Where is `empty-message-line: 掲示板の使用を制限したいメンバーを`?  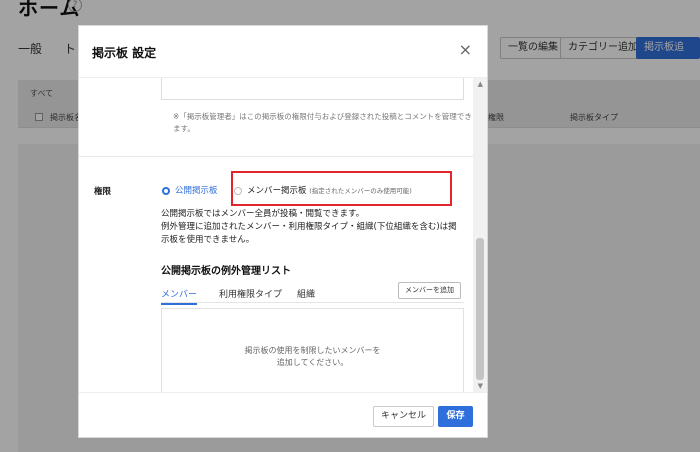 empty-message-line: 掲示板の使用を制限したいメンバーを is located at coordinates (312, 350).